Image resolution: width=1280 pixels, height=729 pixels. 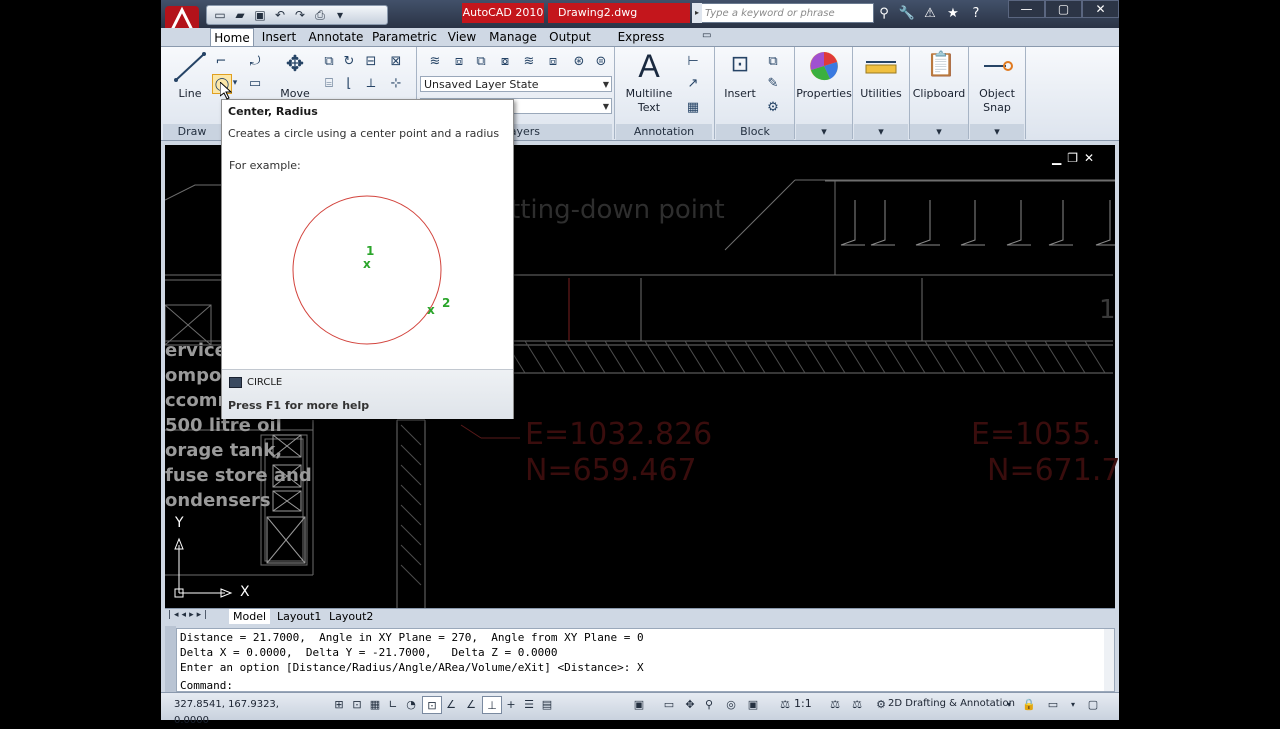 I want to click on search-binoculars-icon: ⚲, so click(x=884, y=13).